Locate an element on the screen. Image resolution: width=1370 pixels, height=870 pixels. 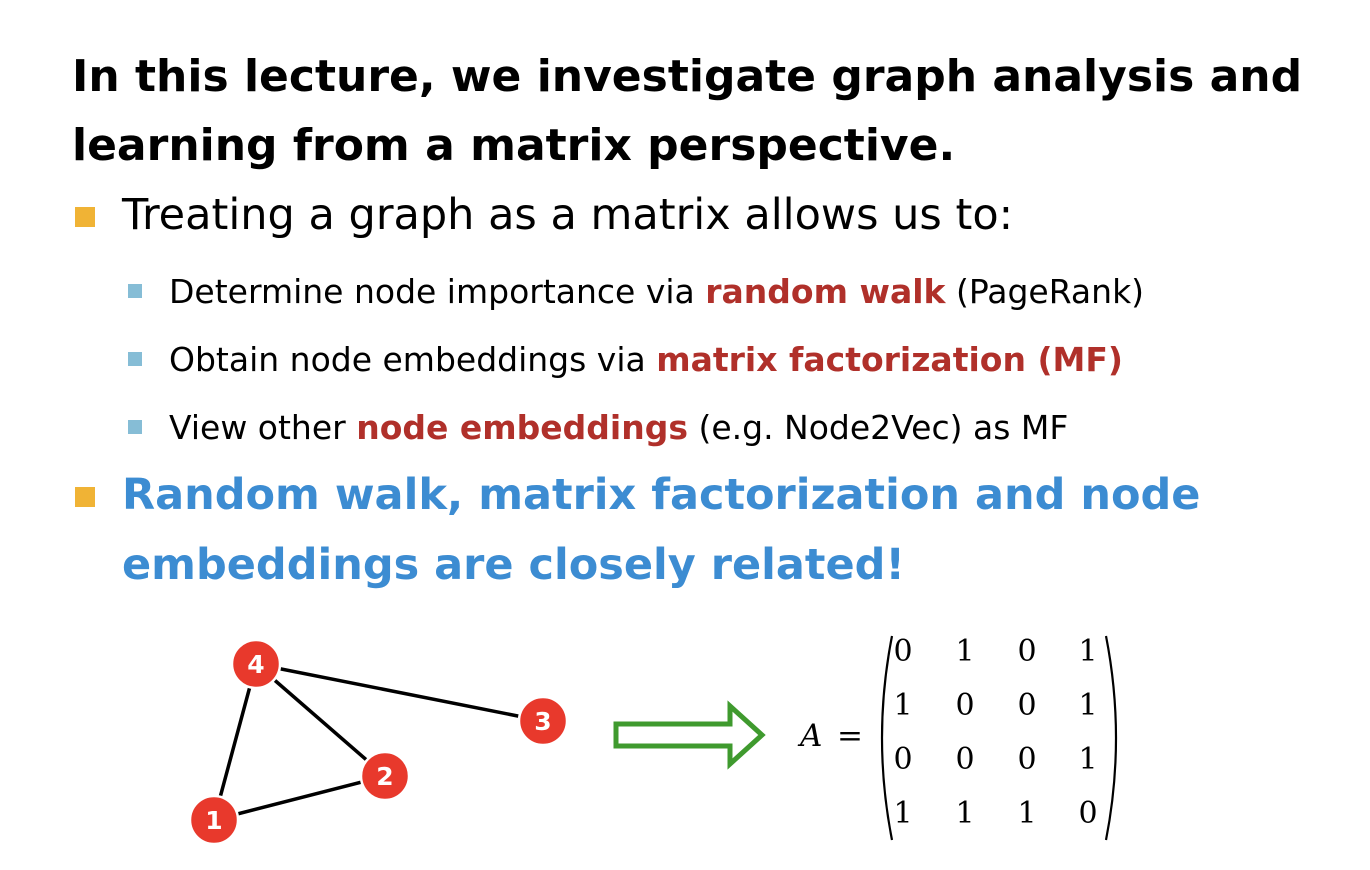
matrix-cell-r4-c4: 0 is located at coordinates (1088, 813).